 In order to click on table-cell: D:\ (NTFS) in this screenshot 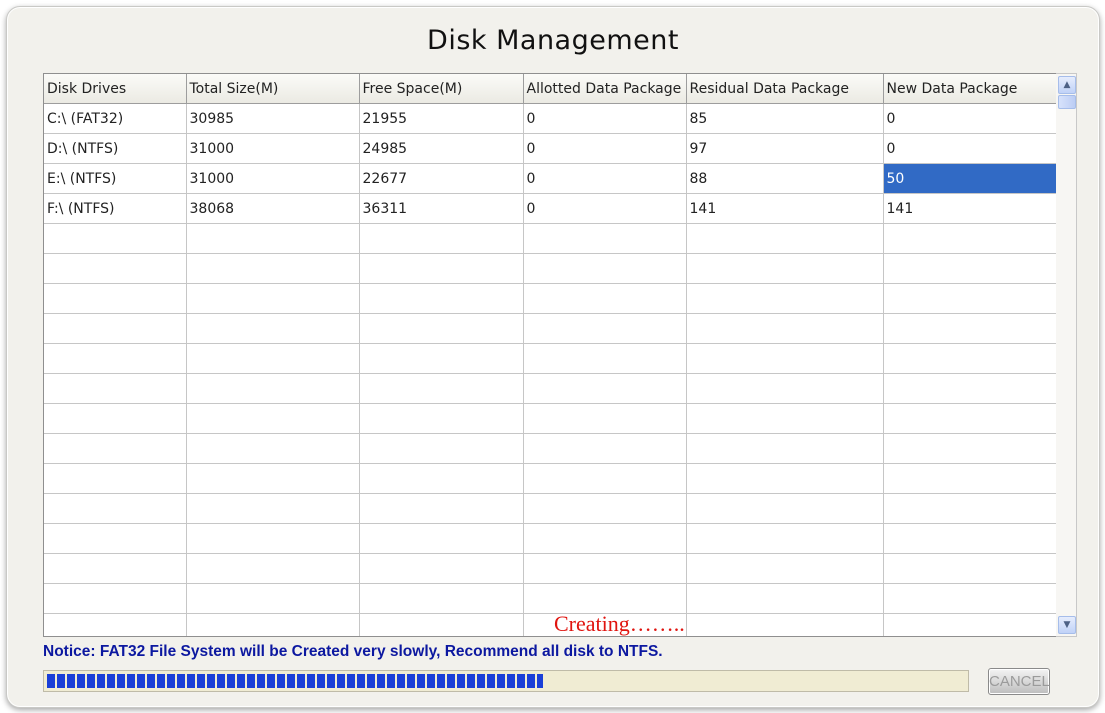, I will do `click(115, 148)`.